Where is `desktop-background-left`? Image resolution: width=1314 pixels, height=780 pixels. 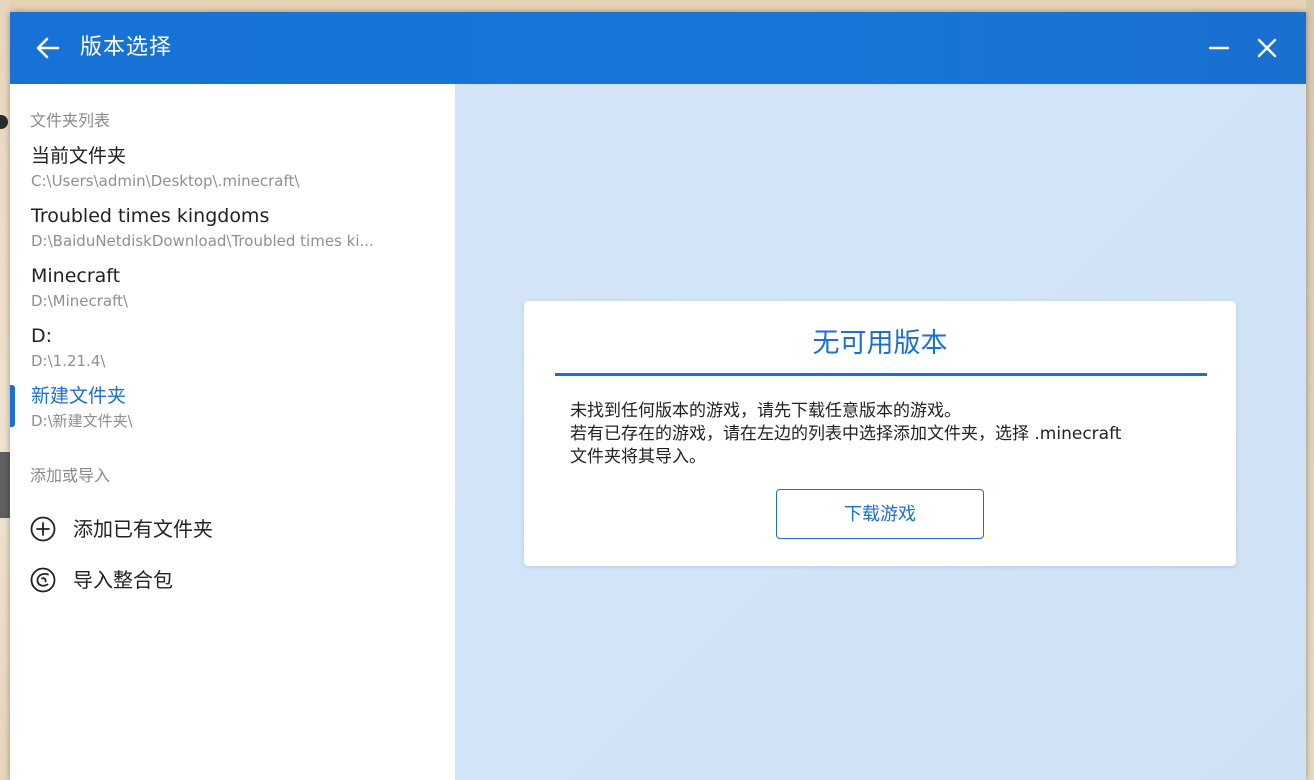 desktop-background-left is located at coordinates (5, 390).